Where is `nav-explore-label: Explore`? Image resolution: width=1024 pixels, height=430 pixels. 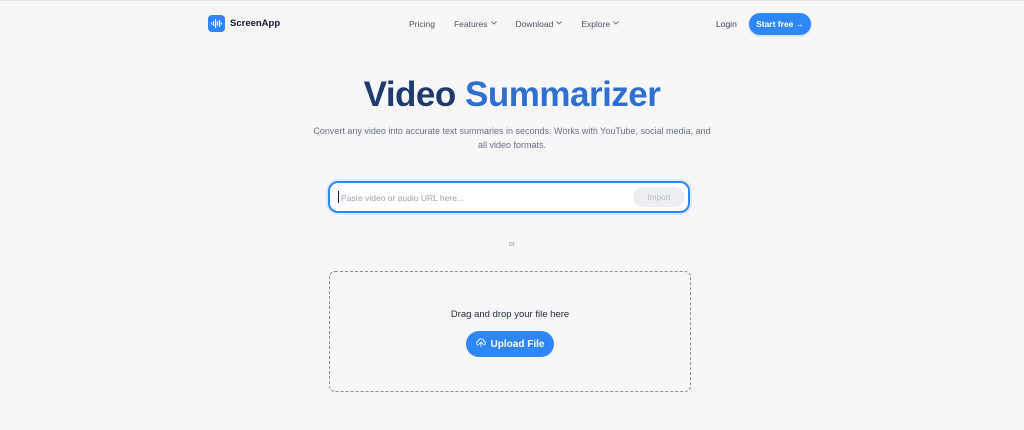
nav-explore-label: Explore is located at coordinates (596, 24).